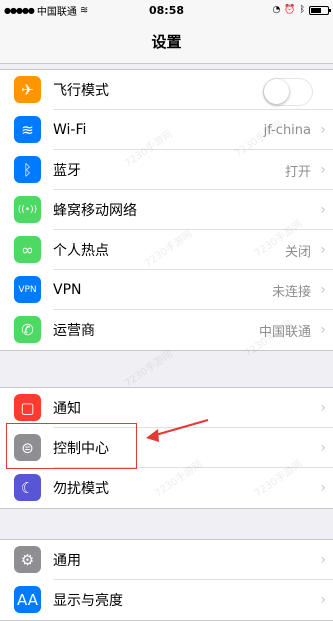 The image size is (333, 621). I want to click on phone-icon: ✆, so click(27, 329).